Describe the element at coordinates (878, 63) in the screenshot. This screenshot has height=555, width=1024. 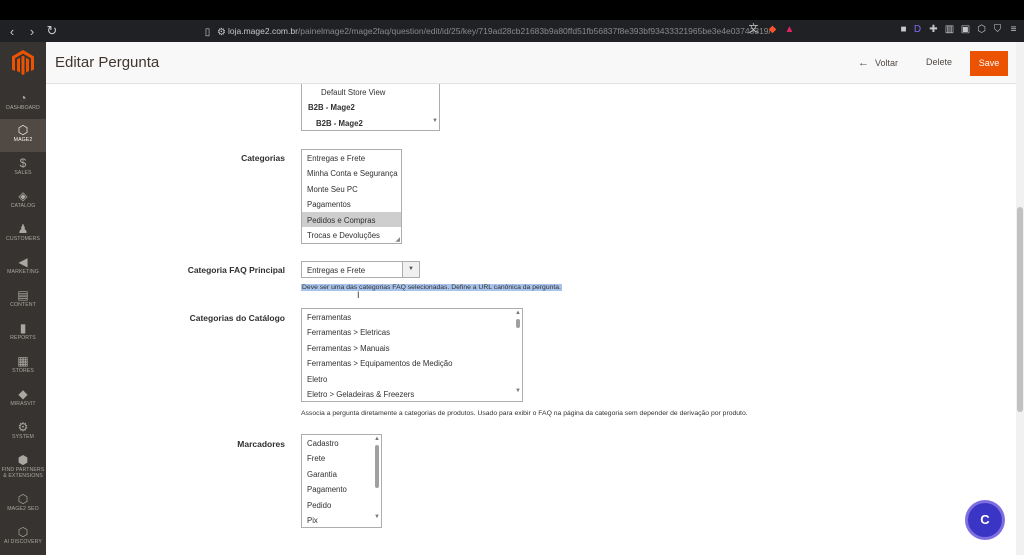
I see `back-button: ← Voltar` at that location.